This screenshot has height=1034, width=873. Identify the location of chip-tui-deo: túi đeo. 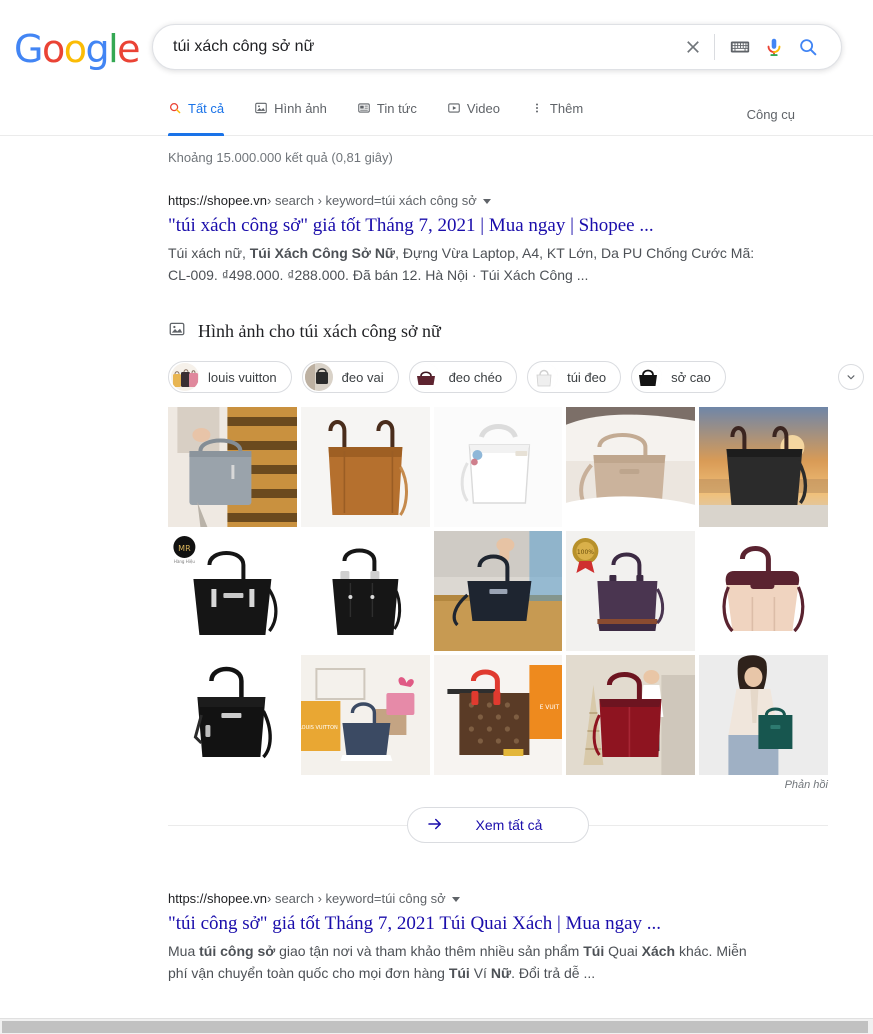
(574, 377).